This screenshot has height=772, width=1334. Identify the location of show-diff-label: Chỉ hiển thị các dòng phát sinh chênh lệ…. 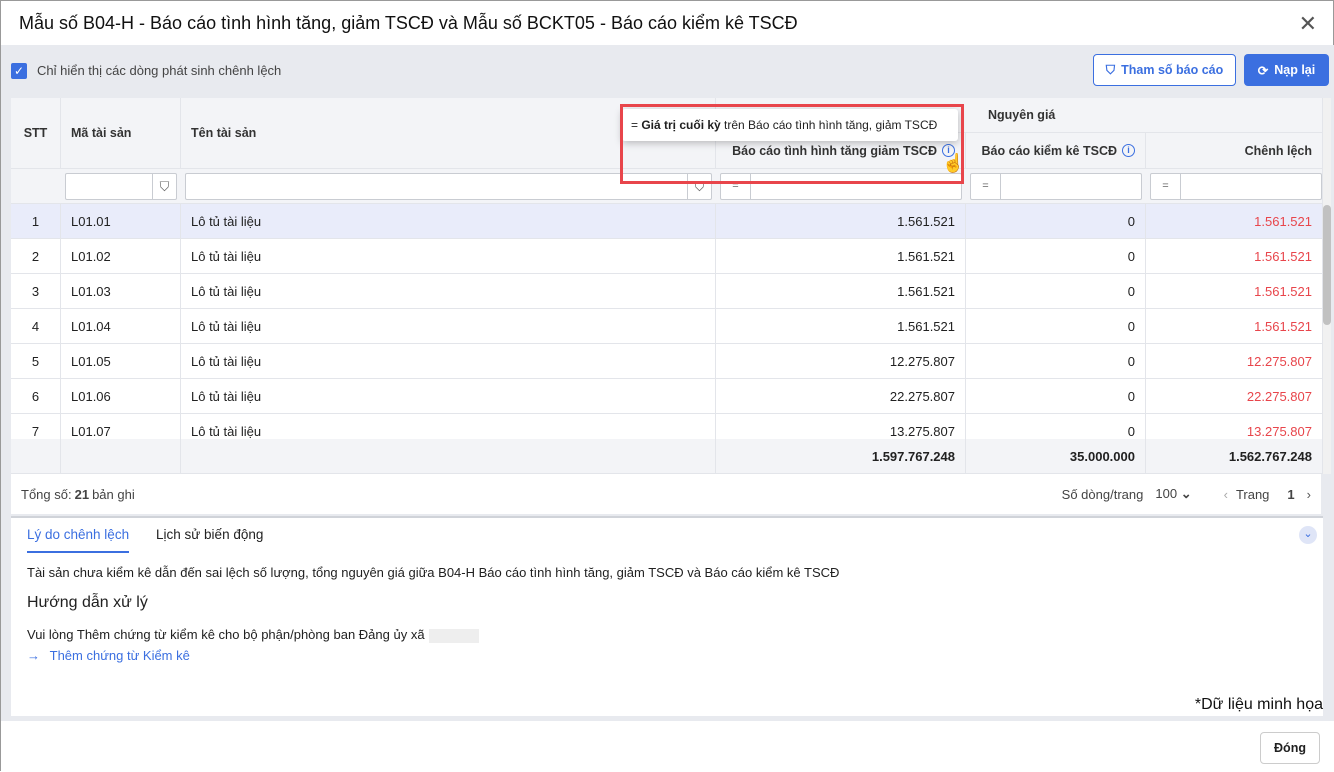
(159, 70).